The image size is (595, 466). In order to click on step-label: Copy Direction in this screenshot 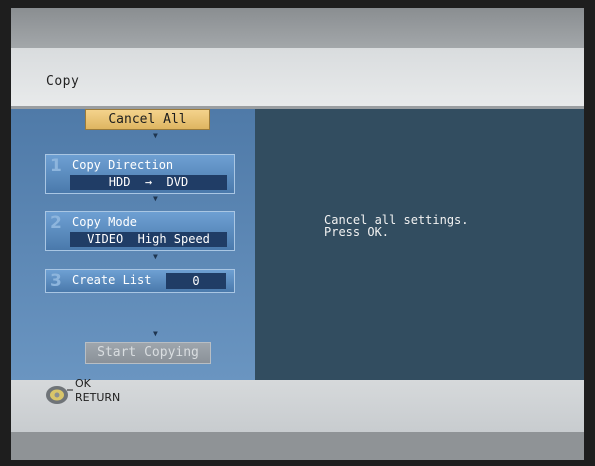, I will do `click(123, 165)`.